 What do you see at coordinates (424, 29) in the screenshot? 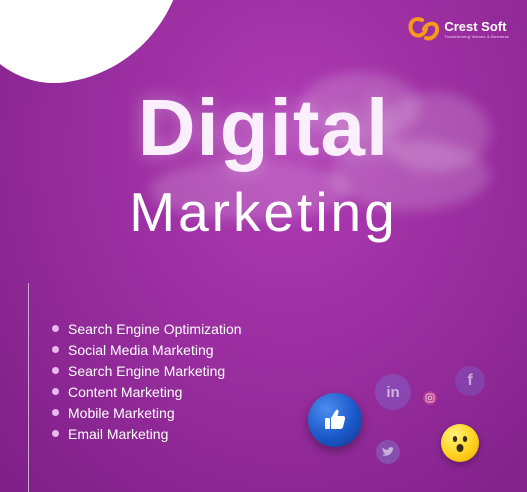
I see `crest-swoosh-logo-icon` at bounding box center [424, 29].